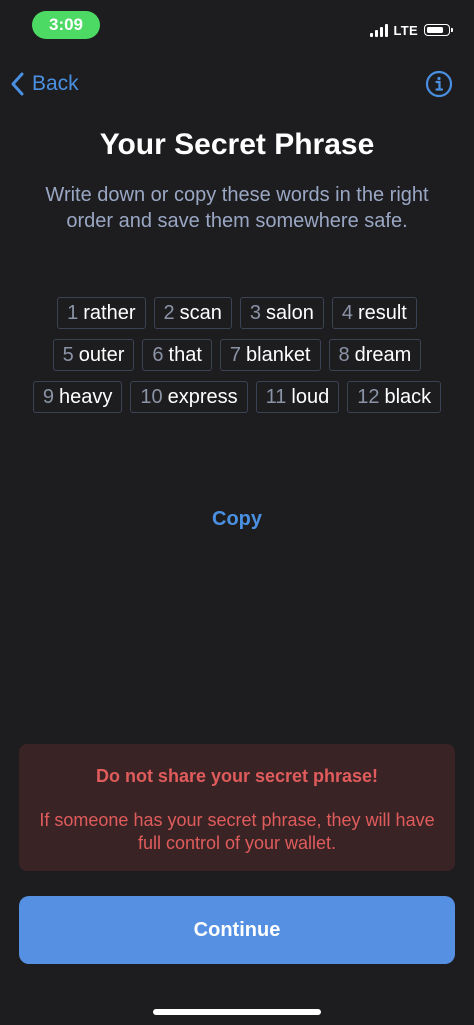 This screenshot has height=1025, width=474. I want to click on status-time: 3:09, so click(66, 25).